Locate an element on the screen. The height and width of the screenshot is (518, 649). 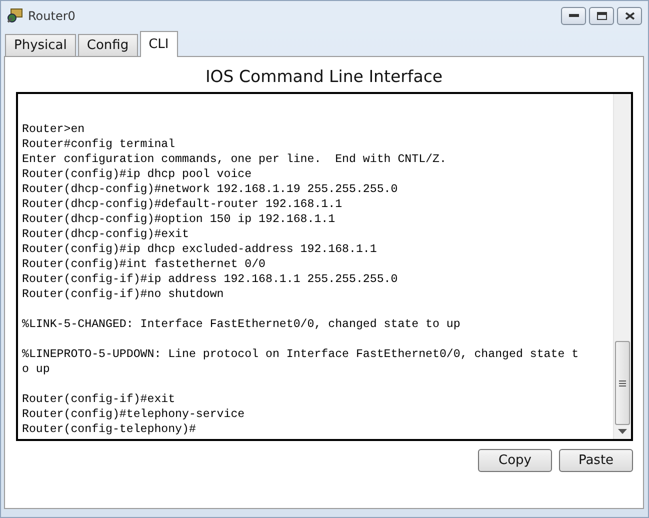
terminal-line: Router(config-telephony)# is located at coordinates (109, 429).